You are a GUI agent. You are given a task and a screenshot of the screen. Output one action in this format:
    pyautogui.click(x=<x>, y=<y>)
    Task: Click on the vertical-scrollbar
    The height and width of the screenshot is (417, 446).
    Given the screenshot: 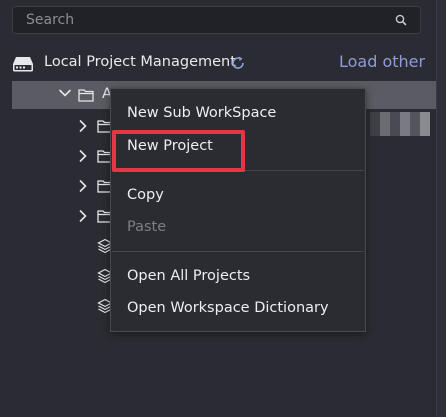 What is the action you would take?
    pyautogui.click(x=441, y=208)
    